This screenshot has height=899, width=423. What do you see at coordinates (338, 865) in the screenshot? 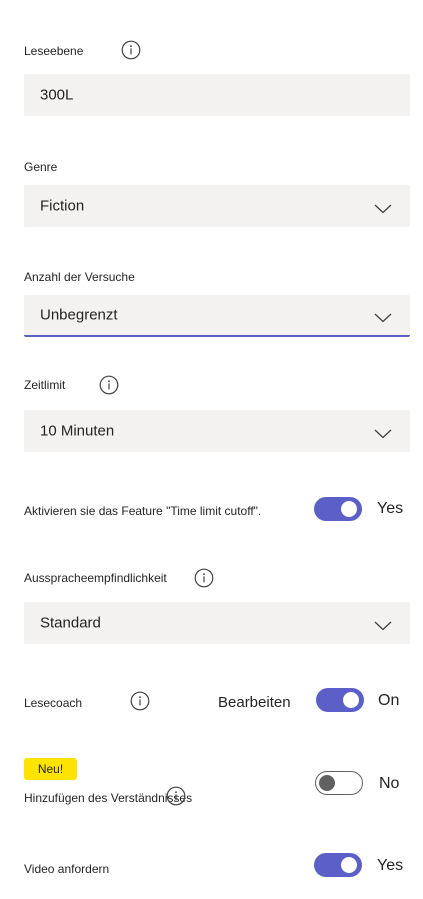
I see `require-video-toggle` at bounding box center [338, 865].